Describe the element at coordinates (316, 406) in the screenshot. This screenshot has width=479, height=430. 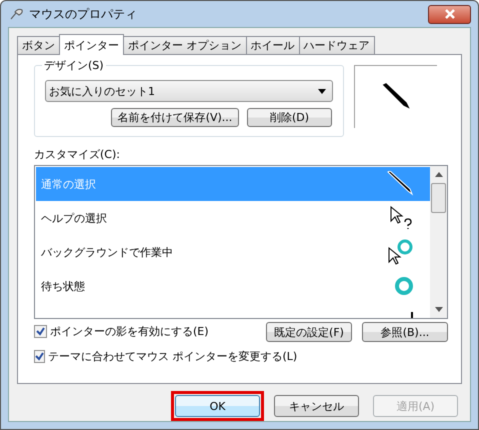
I see `dialog-button: キャンセル` at that location.